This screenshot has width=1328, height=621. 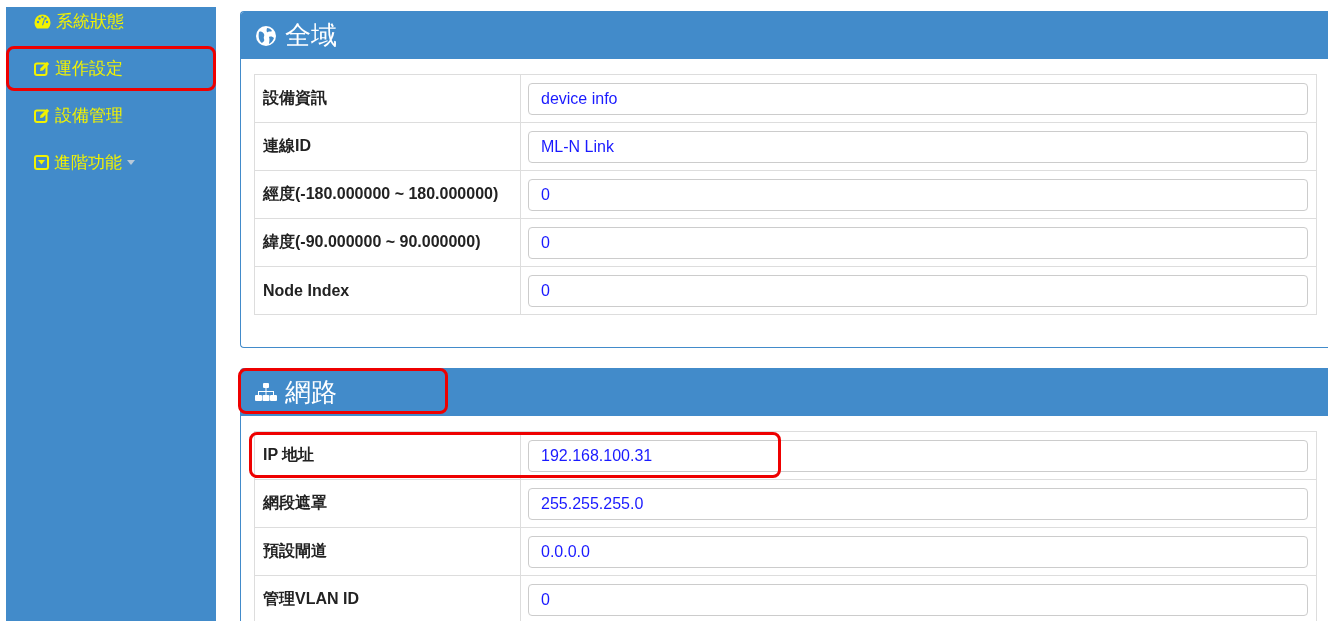 What do you see at coordinates (918, 551) in the screenshot?
I see `input-field: 0.0.0.0` at bounding box center [918, 551].